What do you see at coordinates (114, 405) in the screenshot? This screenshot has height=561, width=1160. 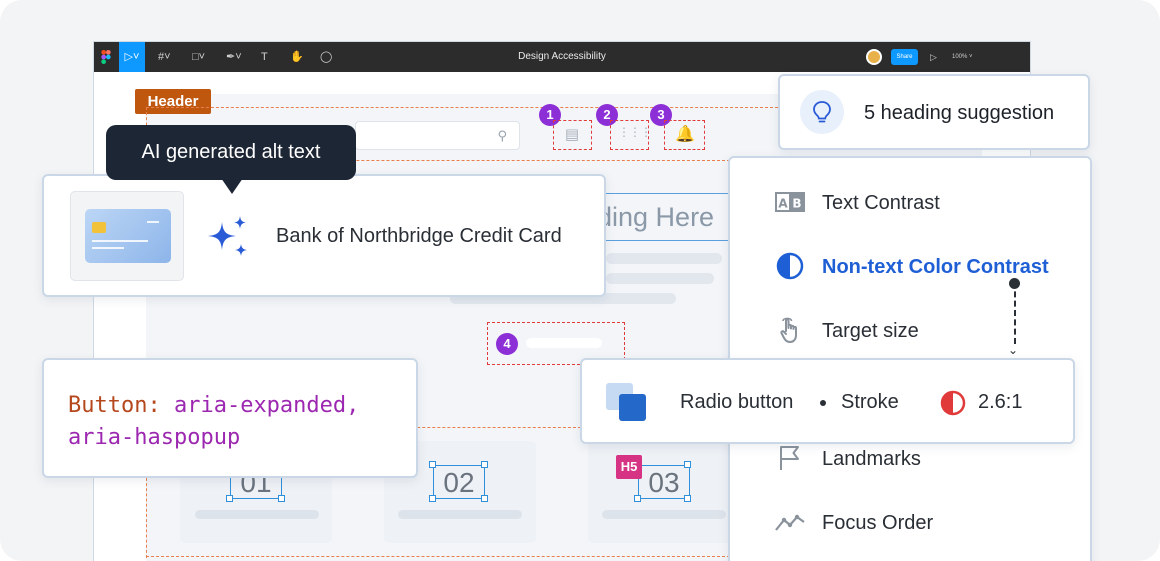 I see `aria-element-key: Button:` at bounding box center [114, 405].